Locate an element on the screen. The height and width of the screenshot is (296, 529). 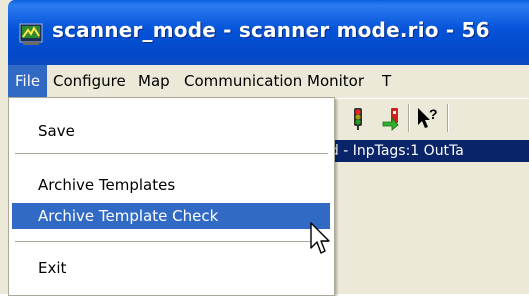
menu-file: File is located at coordinates (28, 81).